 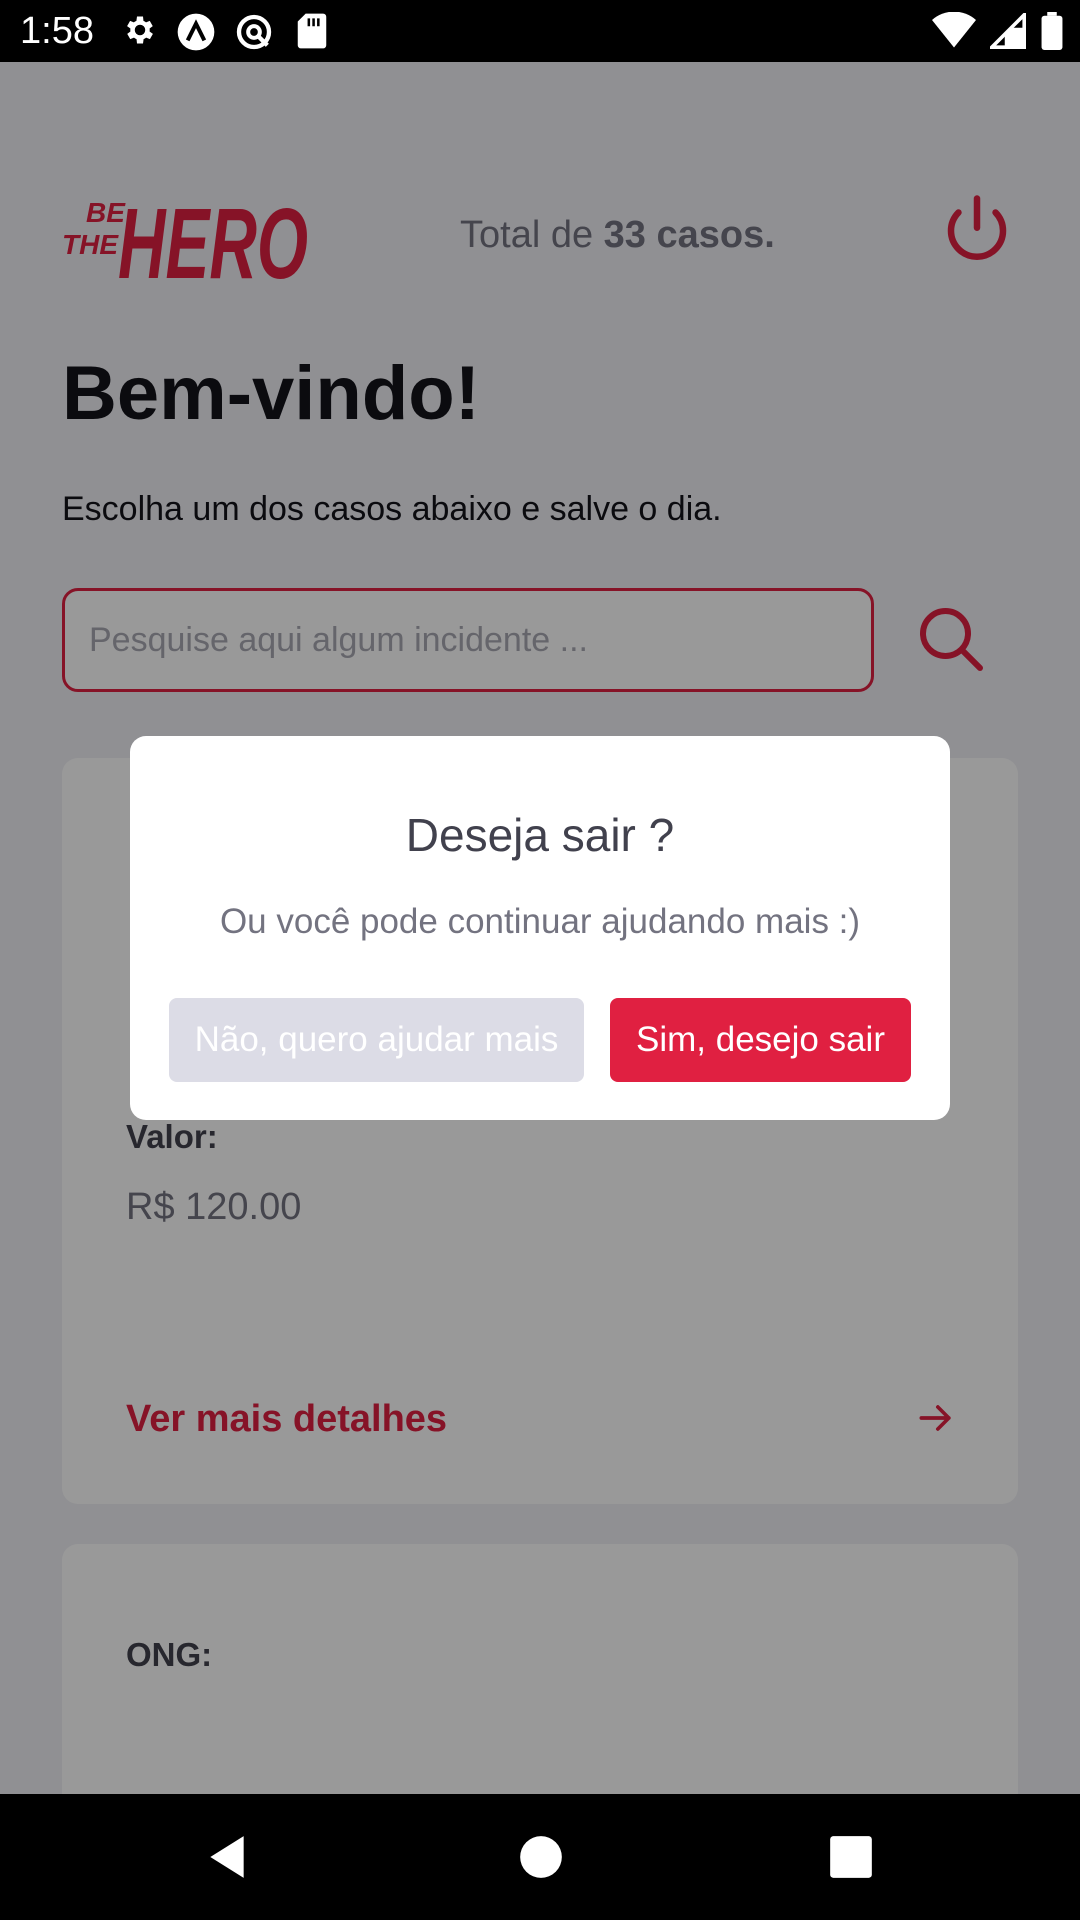 I want to click on status-right, so click(x=998, y=31).